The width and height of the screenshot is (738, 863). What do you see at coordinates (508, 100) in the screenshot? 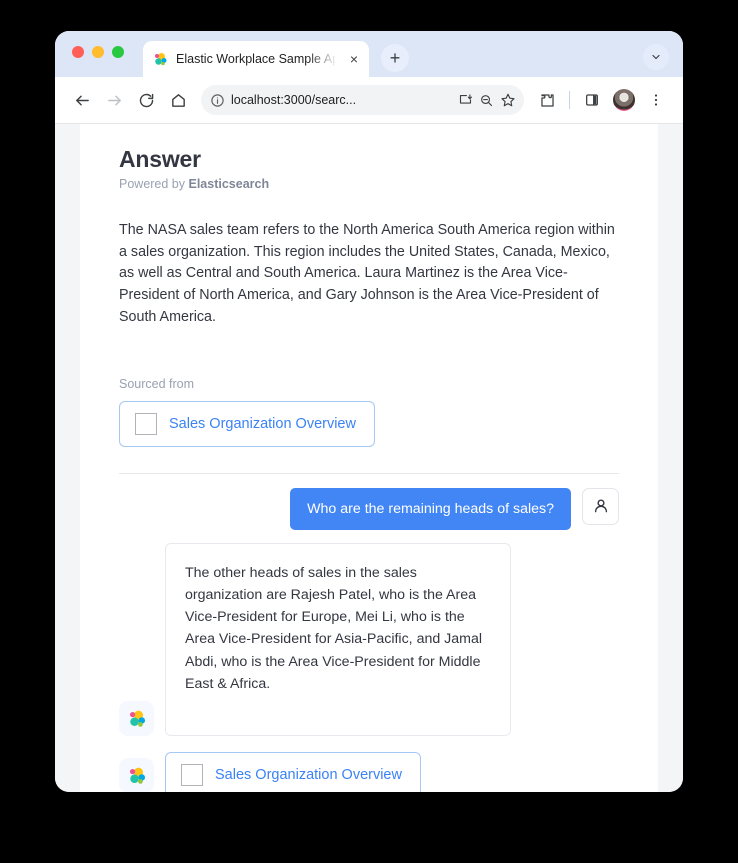
I see `star-icon` at bounding box center [508, 100].